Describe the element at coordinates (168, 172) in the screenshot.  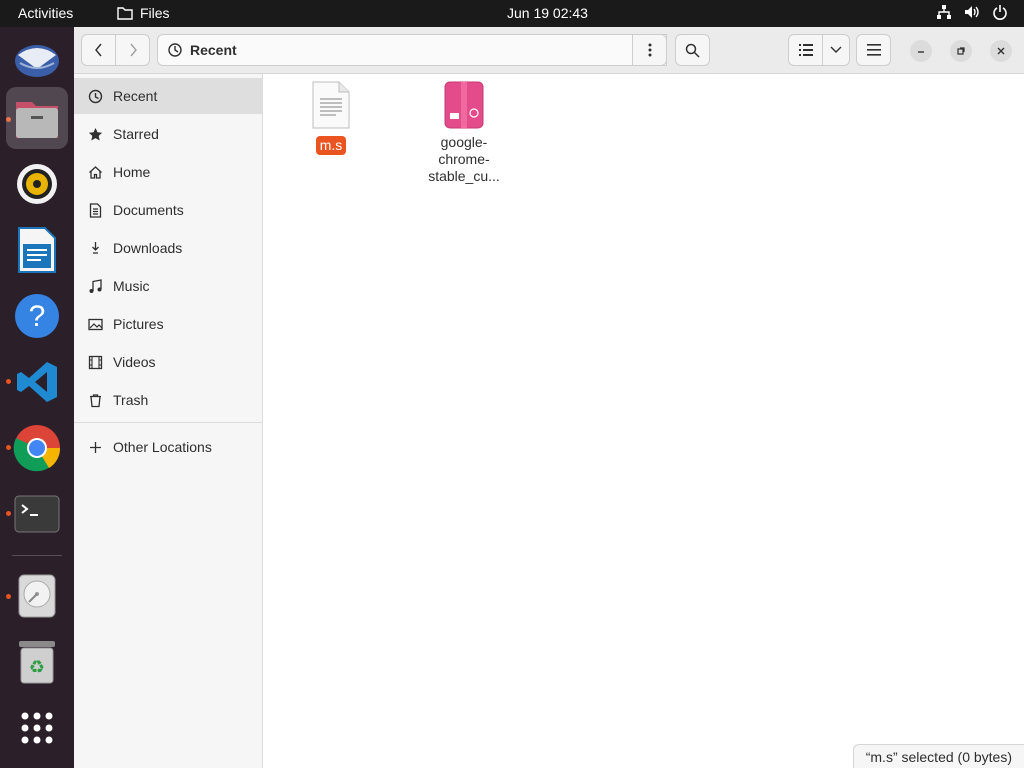
I see `sidebar-item-home: Home` at that location.